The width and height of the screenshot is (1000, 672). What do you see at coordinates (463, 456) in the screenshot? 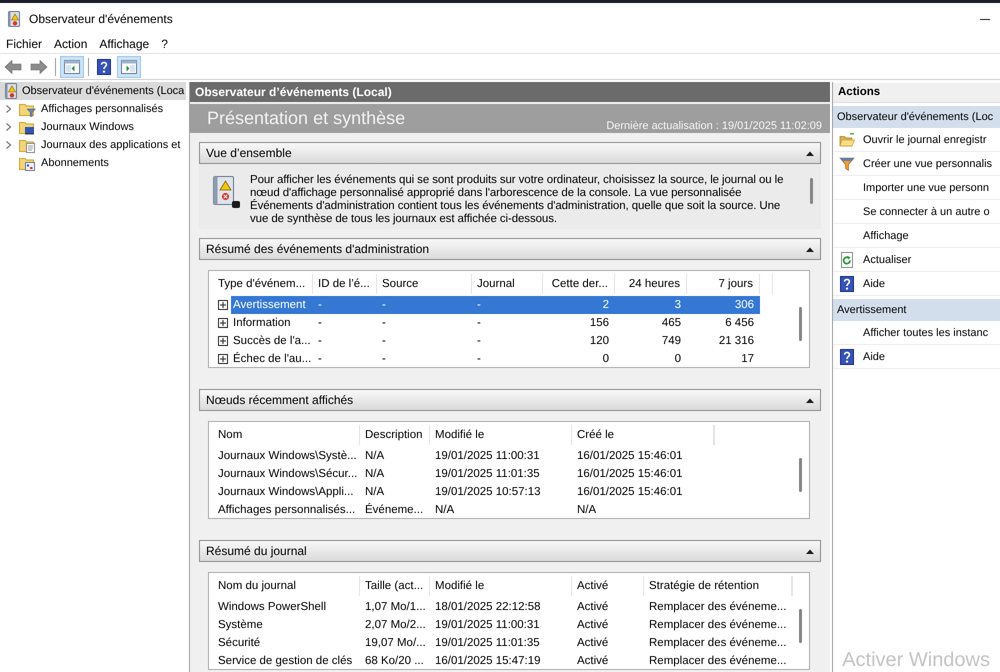
I see `table-row: Journaux Windows\Systè... N/A 19/01/2025 11:00:31 16/01/2025 15:46:01` at bounding box center [463, 456].